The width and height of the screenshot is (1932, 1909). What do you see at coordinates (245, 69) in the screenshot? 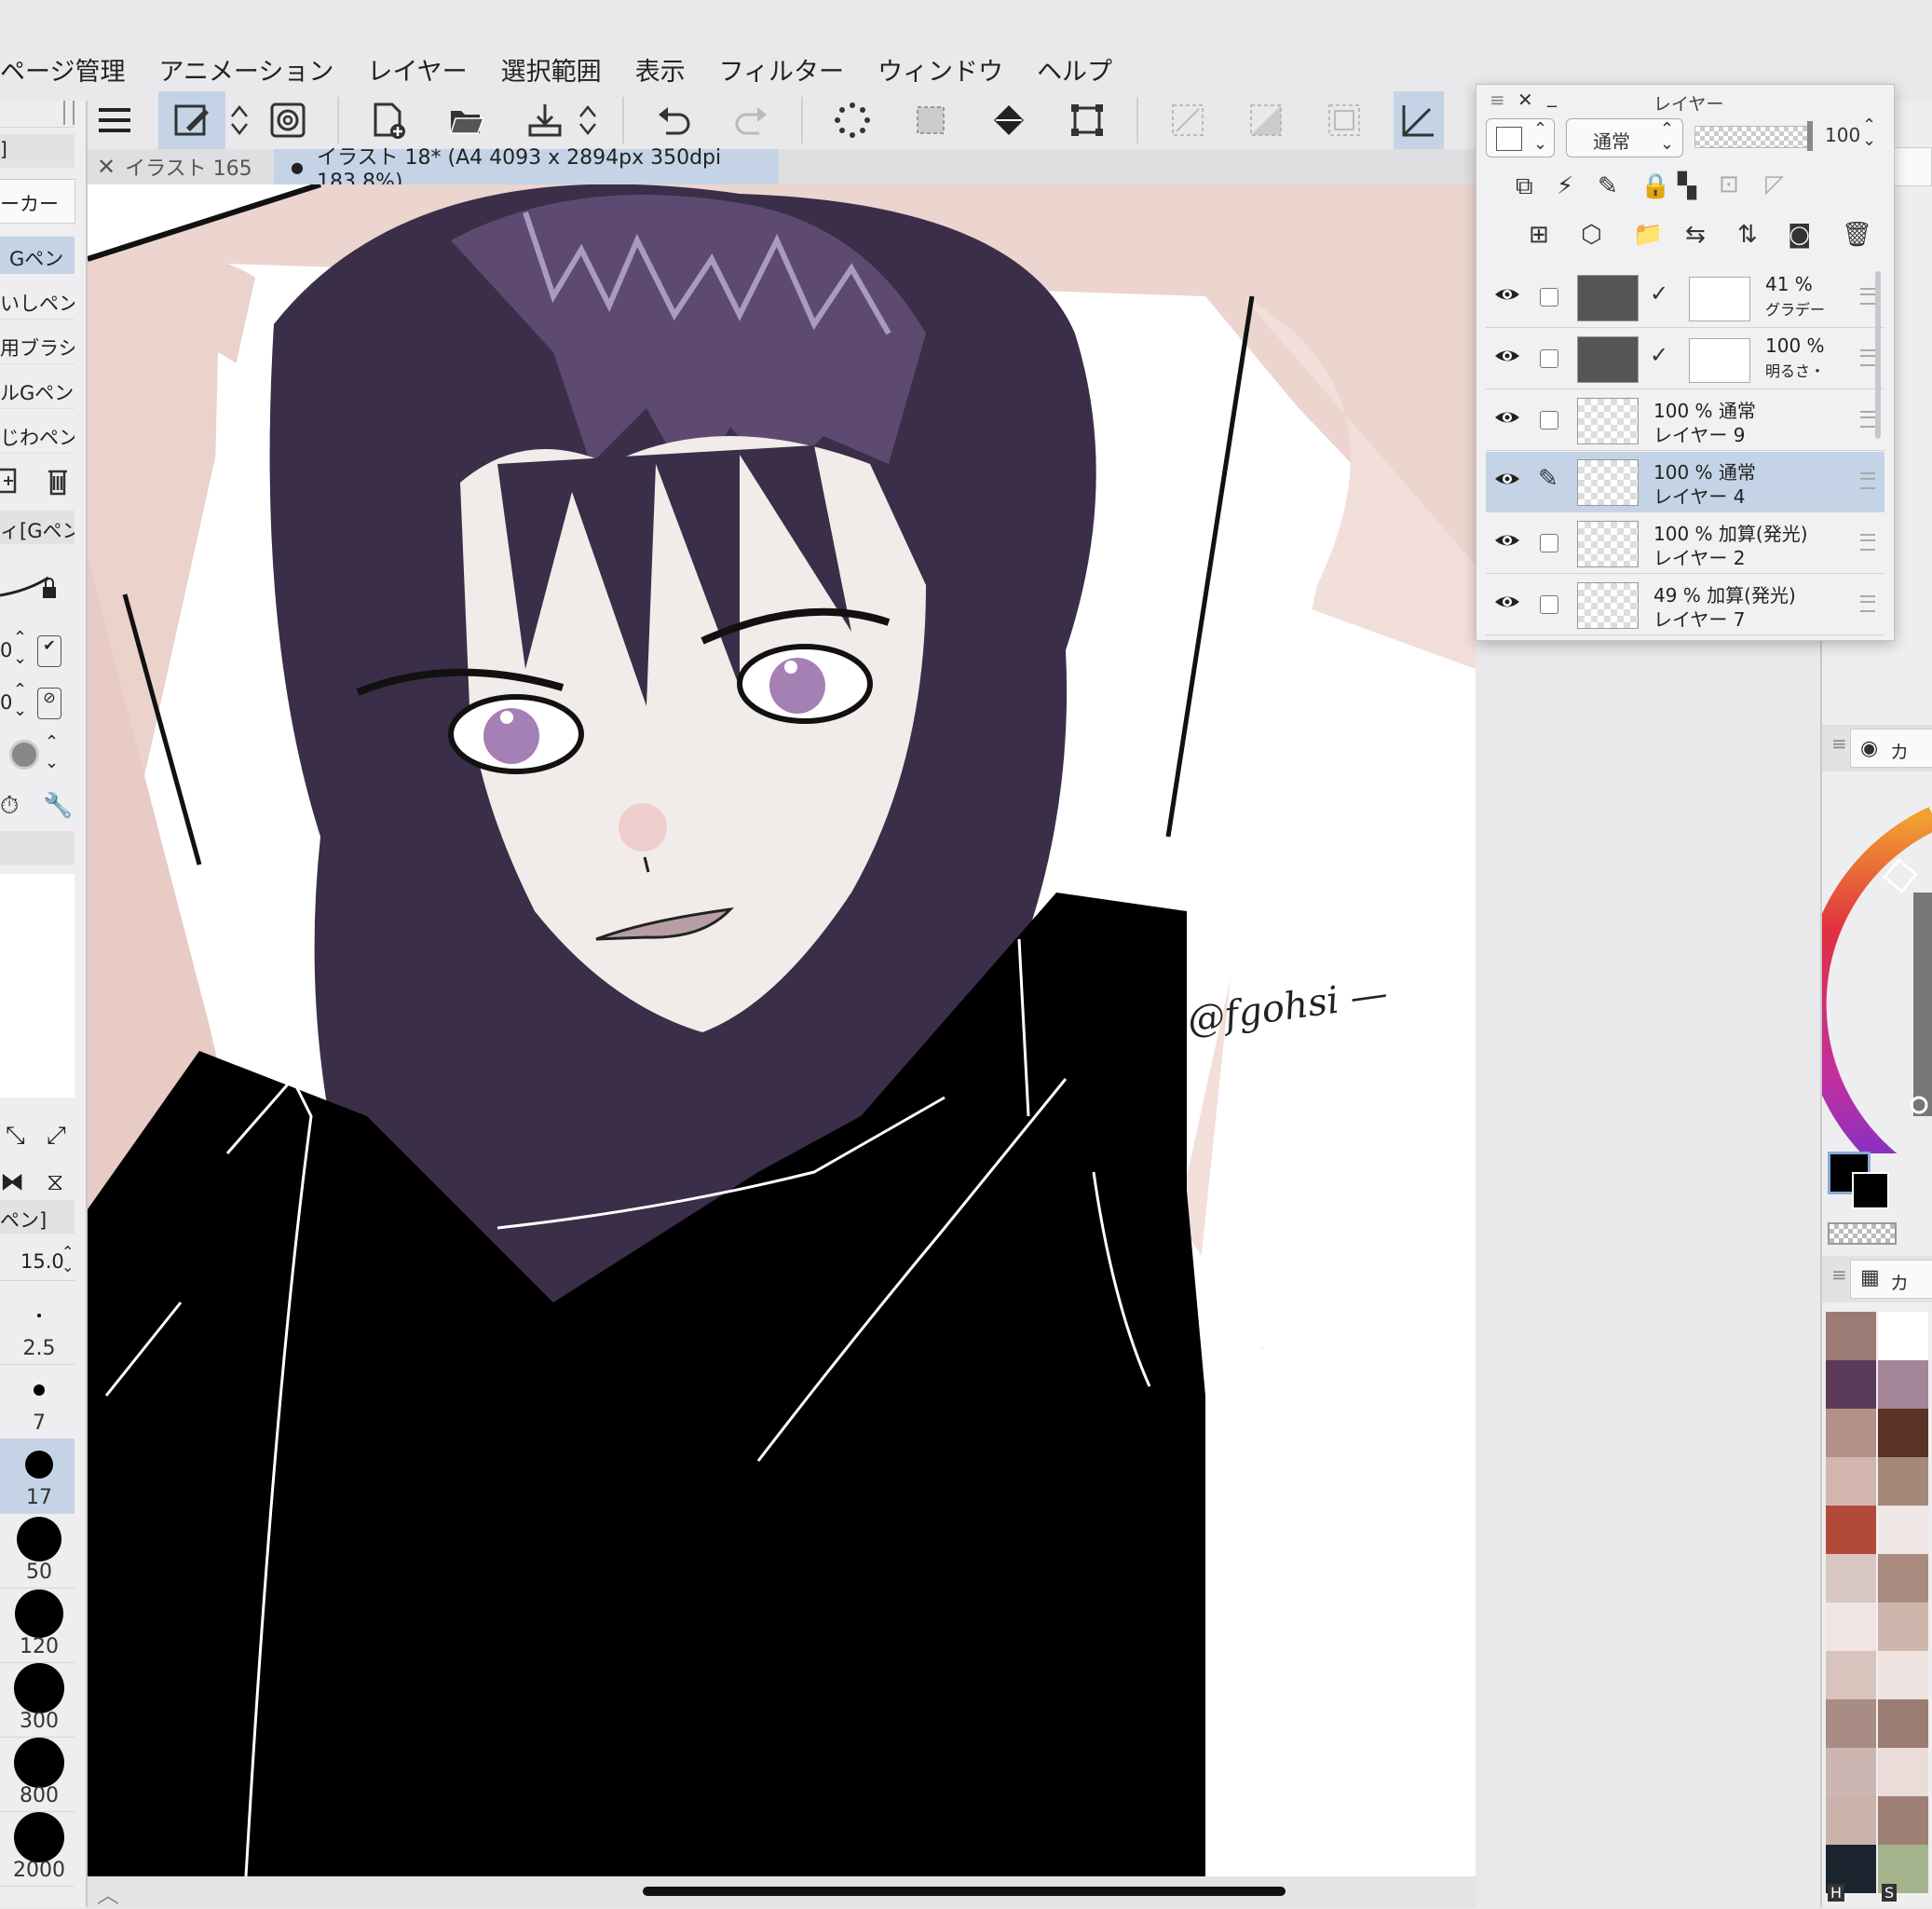
I see `menu-animation: アニメーション` at bounding box center [245, 69].